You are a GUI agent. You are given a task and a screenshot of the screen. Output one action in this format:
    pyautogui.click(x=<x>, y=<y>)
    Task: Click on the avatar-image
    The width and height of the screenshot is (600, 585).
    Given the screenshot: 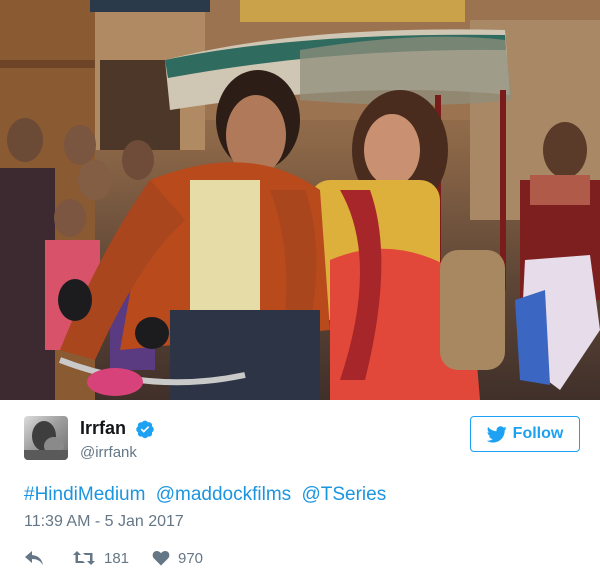 What is the action you would take?
    pyautogui.click(x=46, y=440)
    